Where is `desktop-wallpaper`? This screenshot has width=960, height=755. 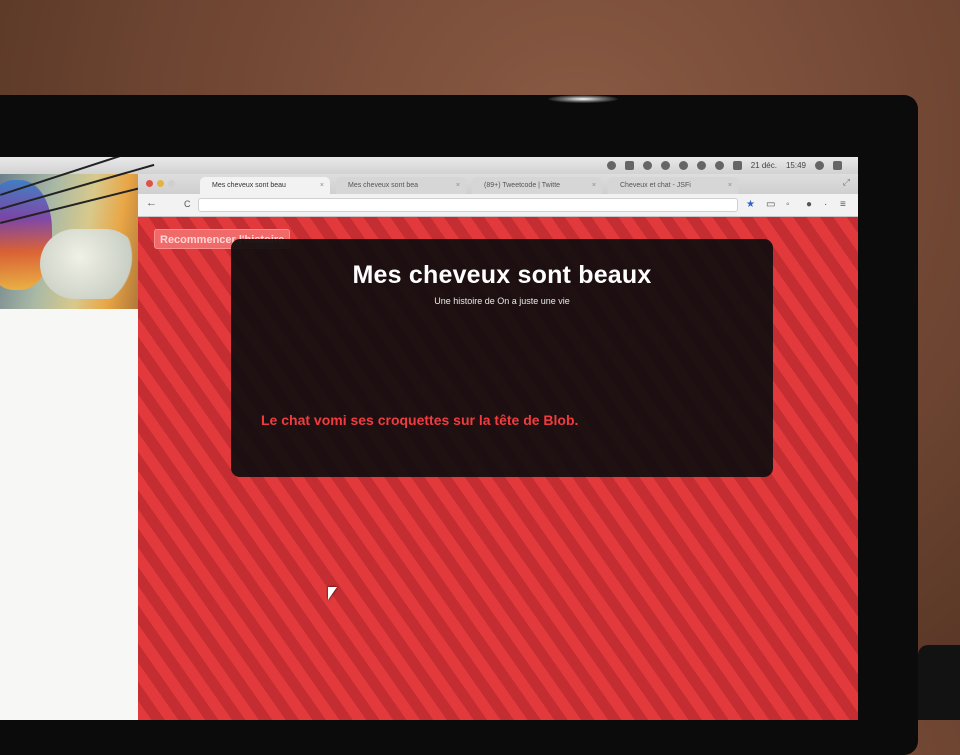
desktop-wallpaper is located at coordinates (78, 233).